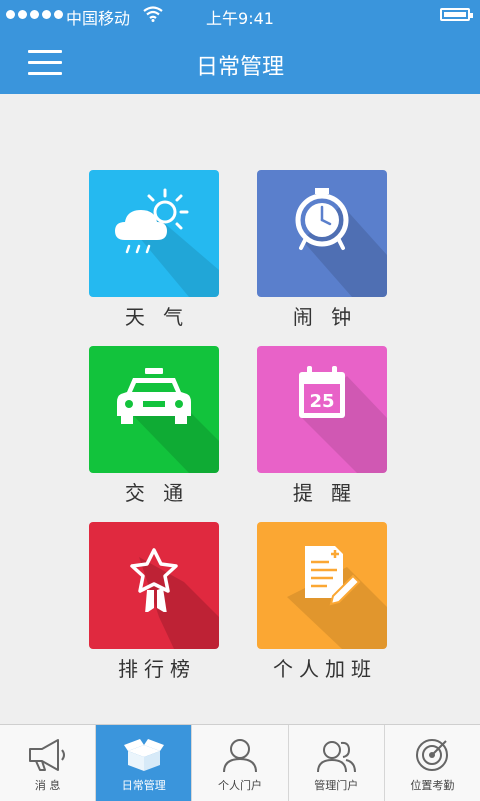  I want to click on group-icon, so click(337, 757).